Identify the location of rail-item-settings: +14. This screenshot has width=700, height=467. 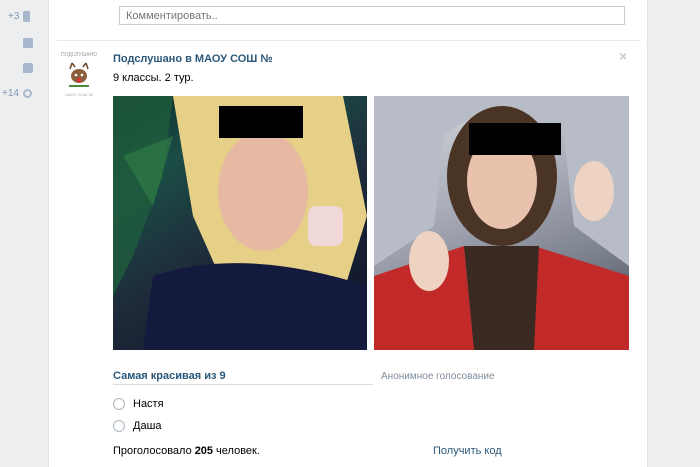
(17, 93).